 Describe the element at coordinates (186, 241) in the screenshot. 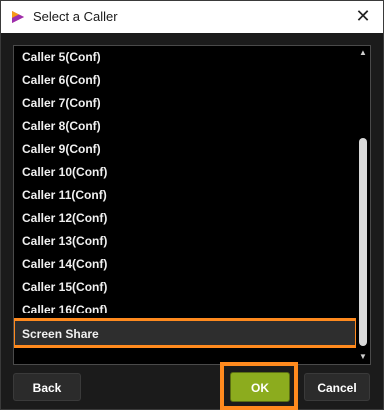

I see `list-item: Caller 13(Conf)` at that location.